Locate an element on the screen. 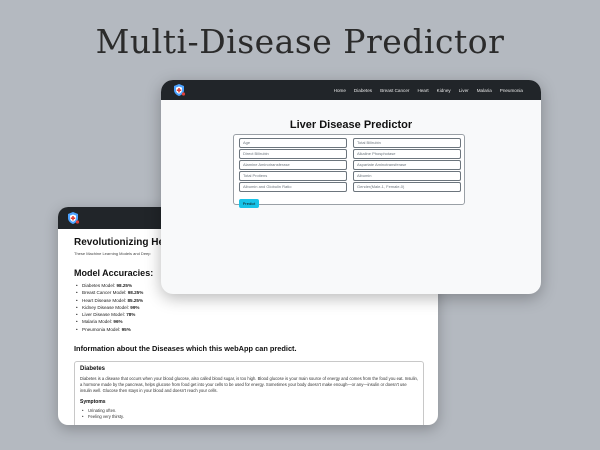  direct-bilirubin-field is located at coordinates (293, 154).